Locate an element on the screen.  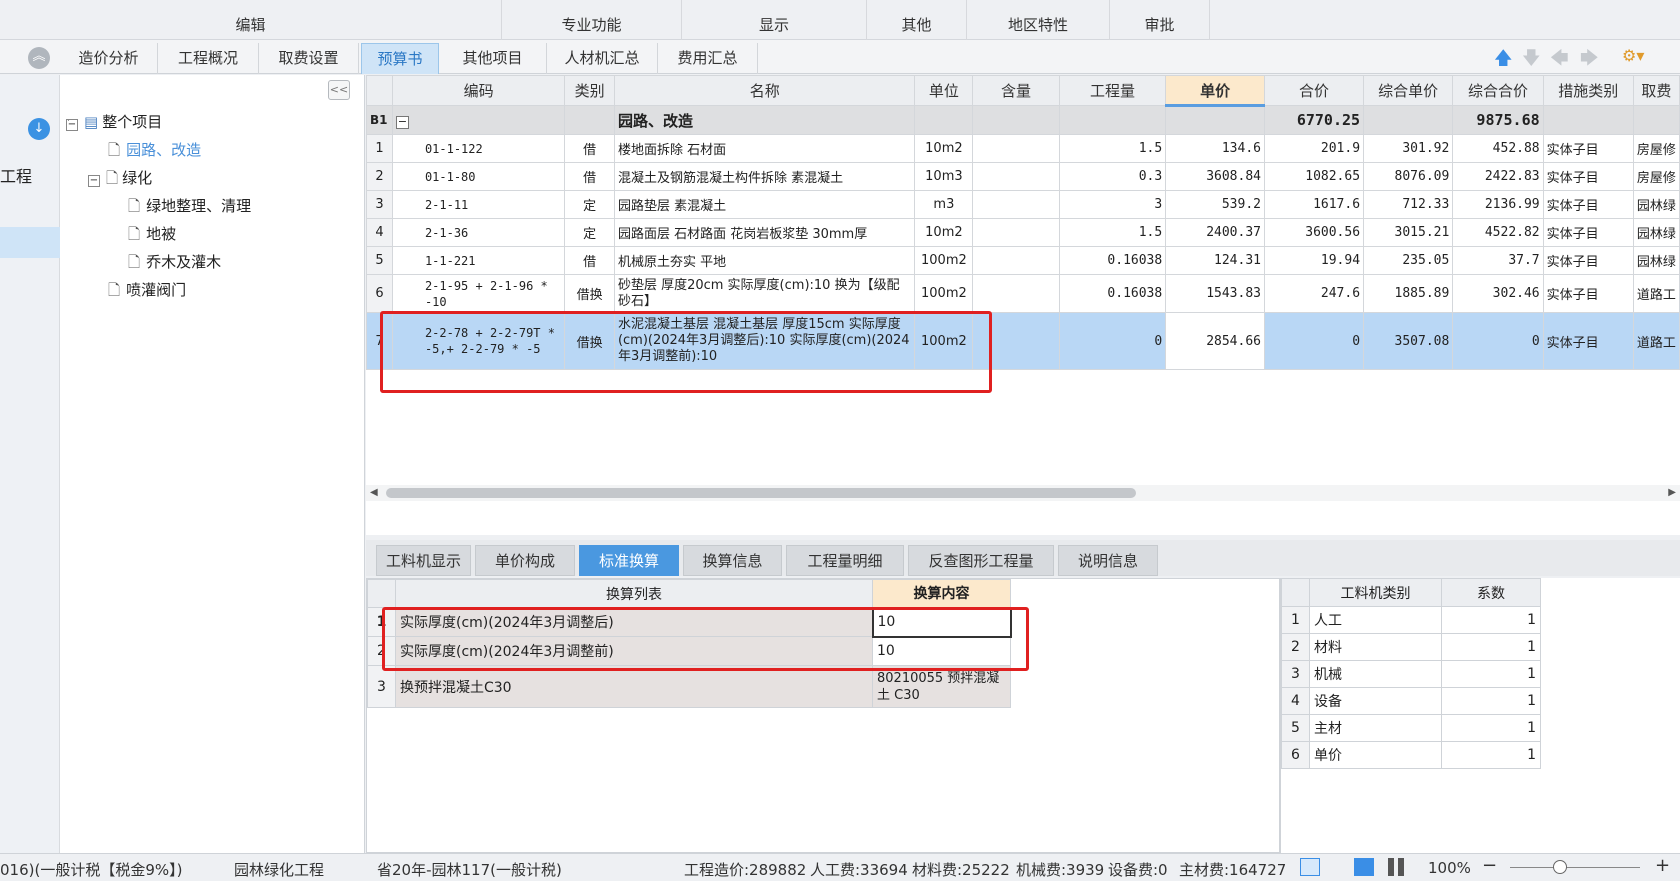
total-cell: 247.6 is located at coordinates (1314, 293).